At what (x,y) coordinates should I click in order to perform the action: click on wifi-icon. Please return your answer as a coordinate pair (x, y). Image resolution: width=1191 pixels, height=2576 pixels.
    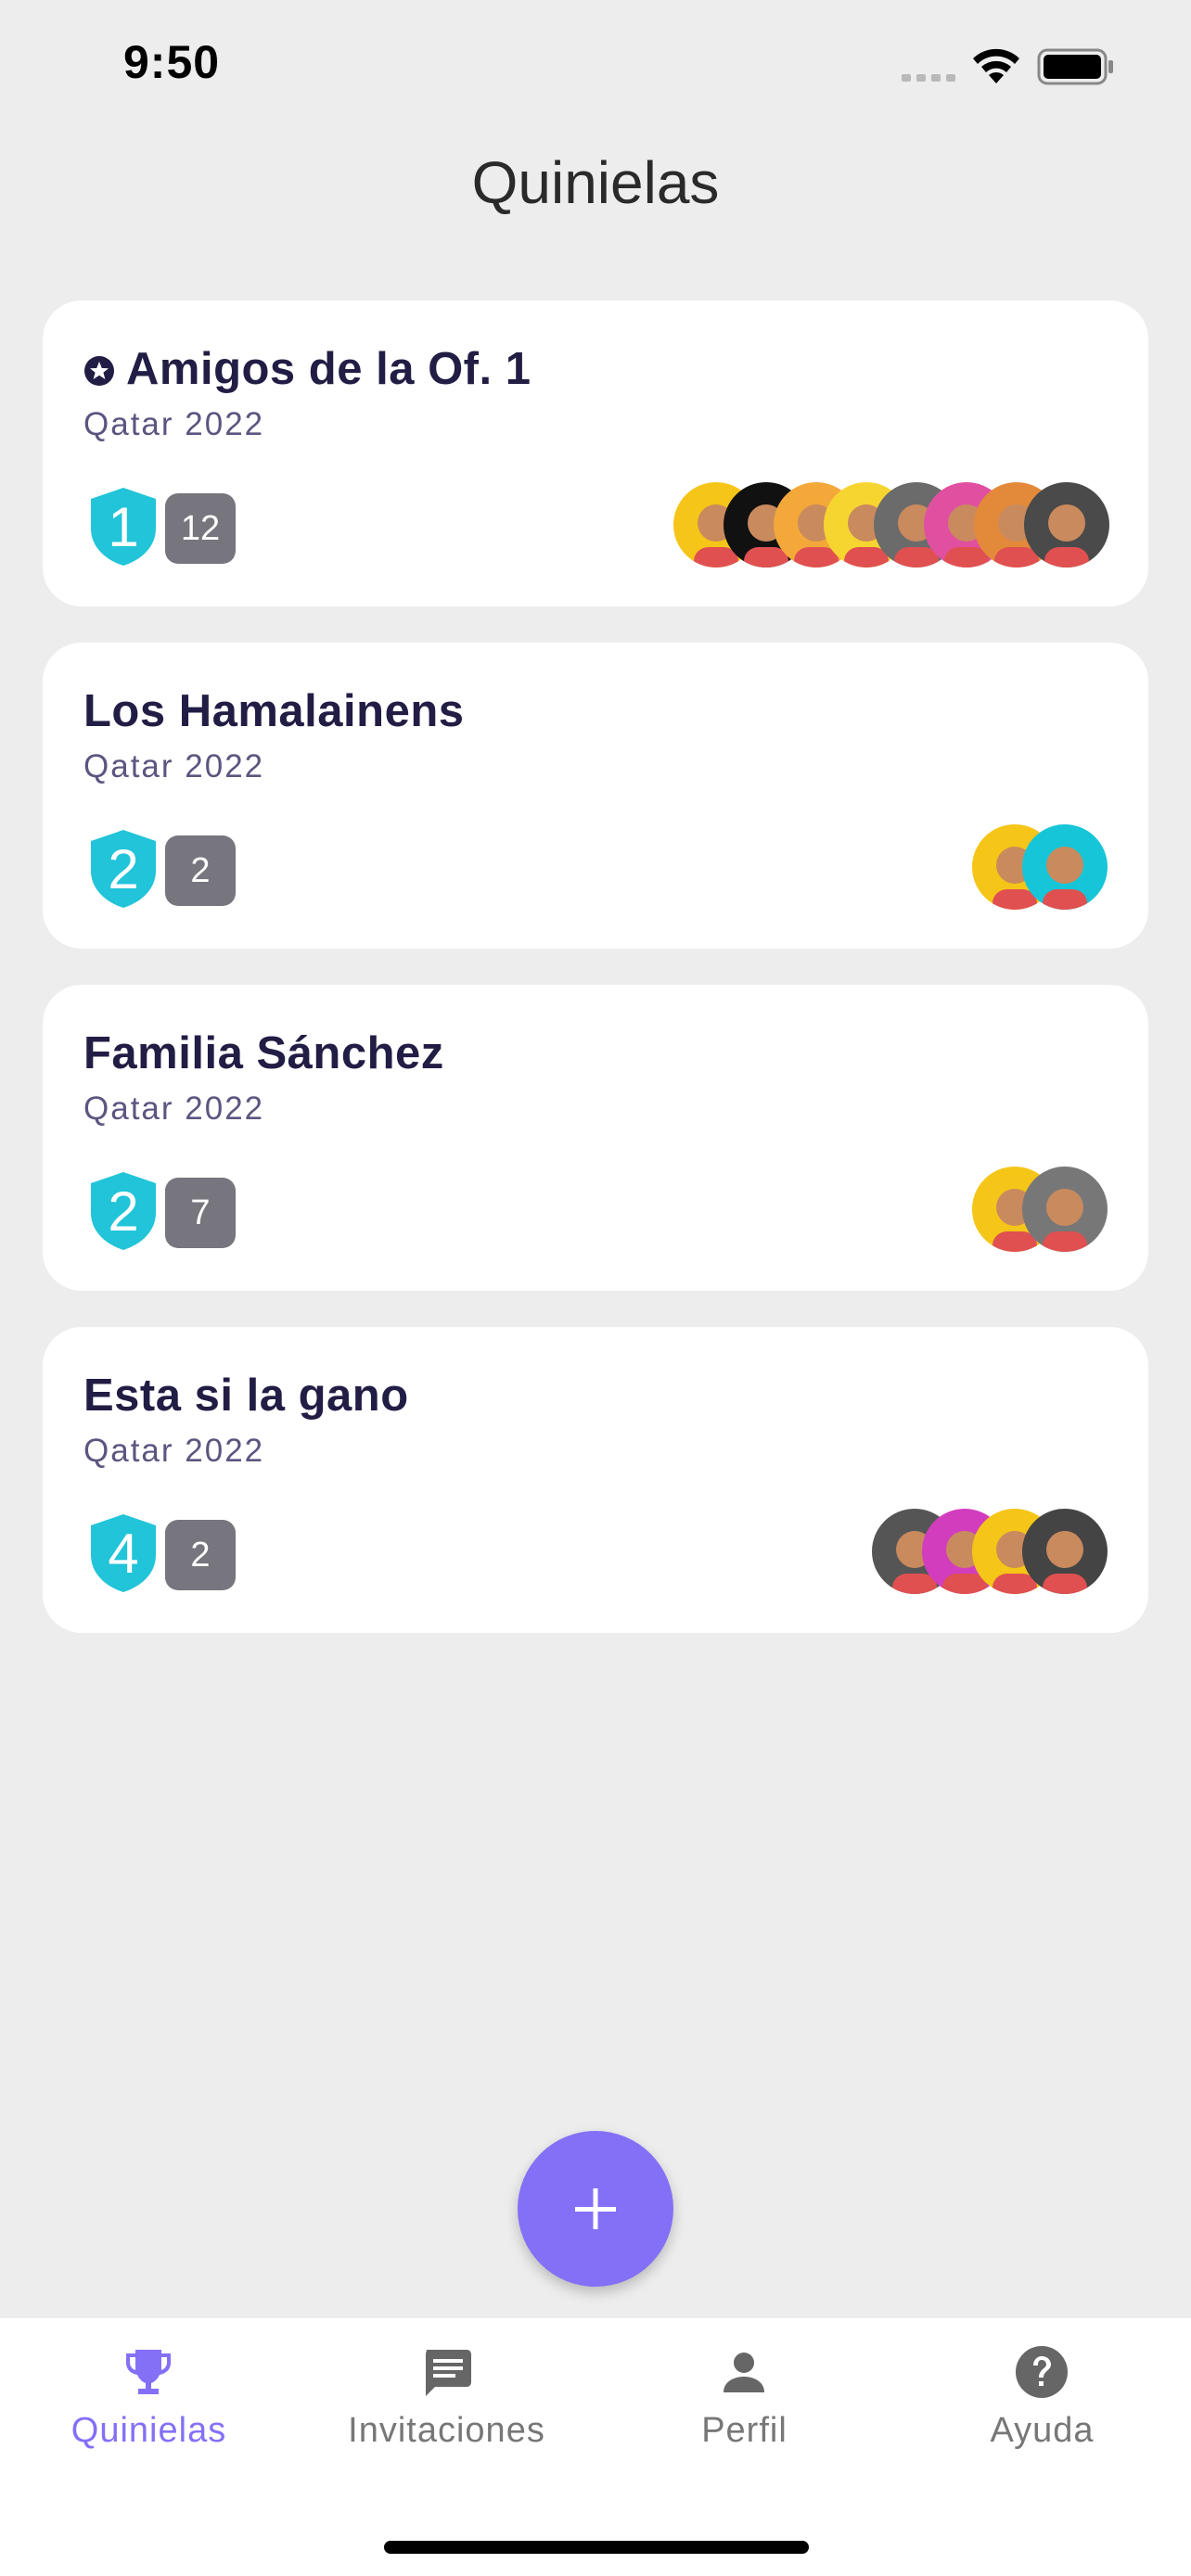
    Looking at the image, I should click on (996, 66).